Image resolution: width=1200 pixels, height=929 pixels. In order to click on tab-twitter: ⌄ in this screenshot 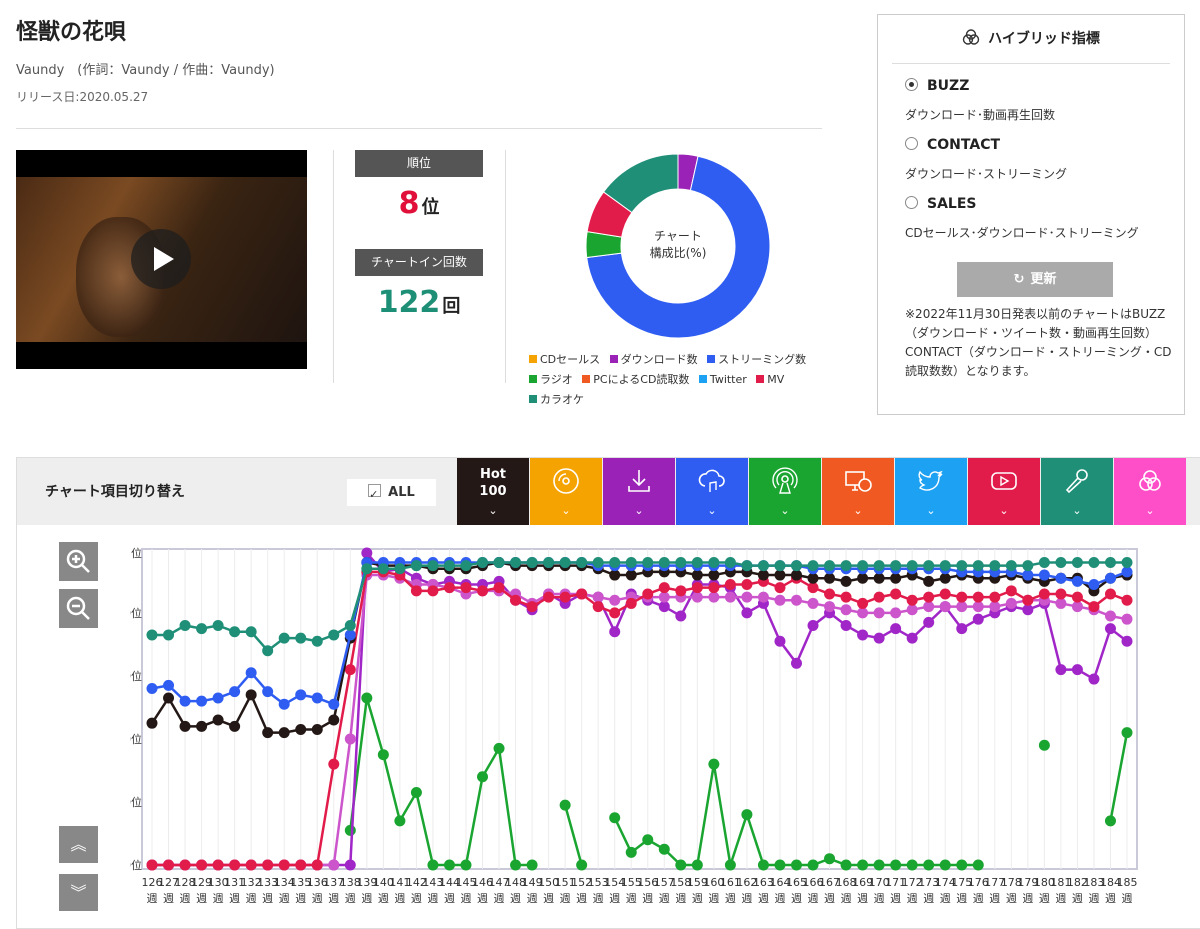, I will do `click(931, 491)`.